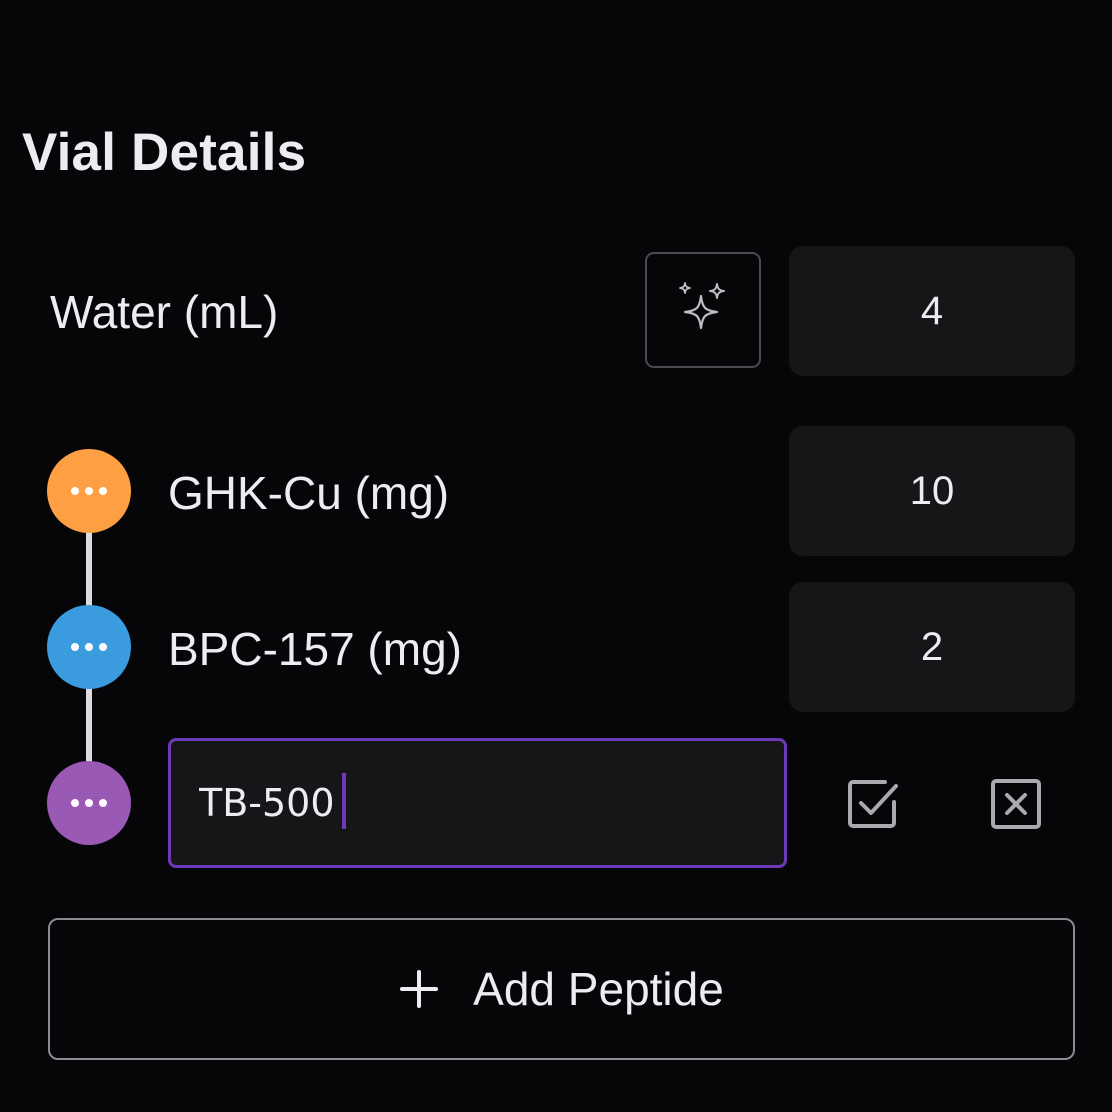 This screenshot has height=1112, width=1112. Describe the element at coordinates (702, 306) in the screenshot. I see `sparkles-icon` at that location.